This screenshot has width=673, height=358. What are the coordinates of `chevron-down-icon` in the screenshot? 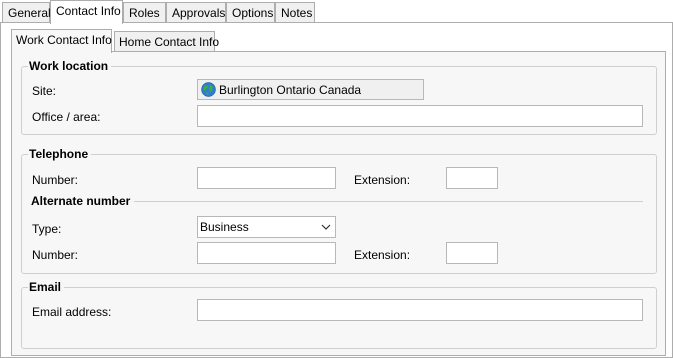 It's located at (326, 227).